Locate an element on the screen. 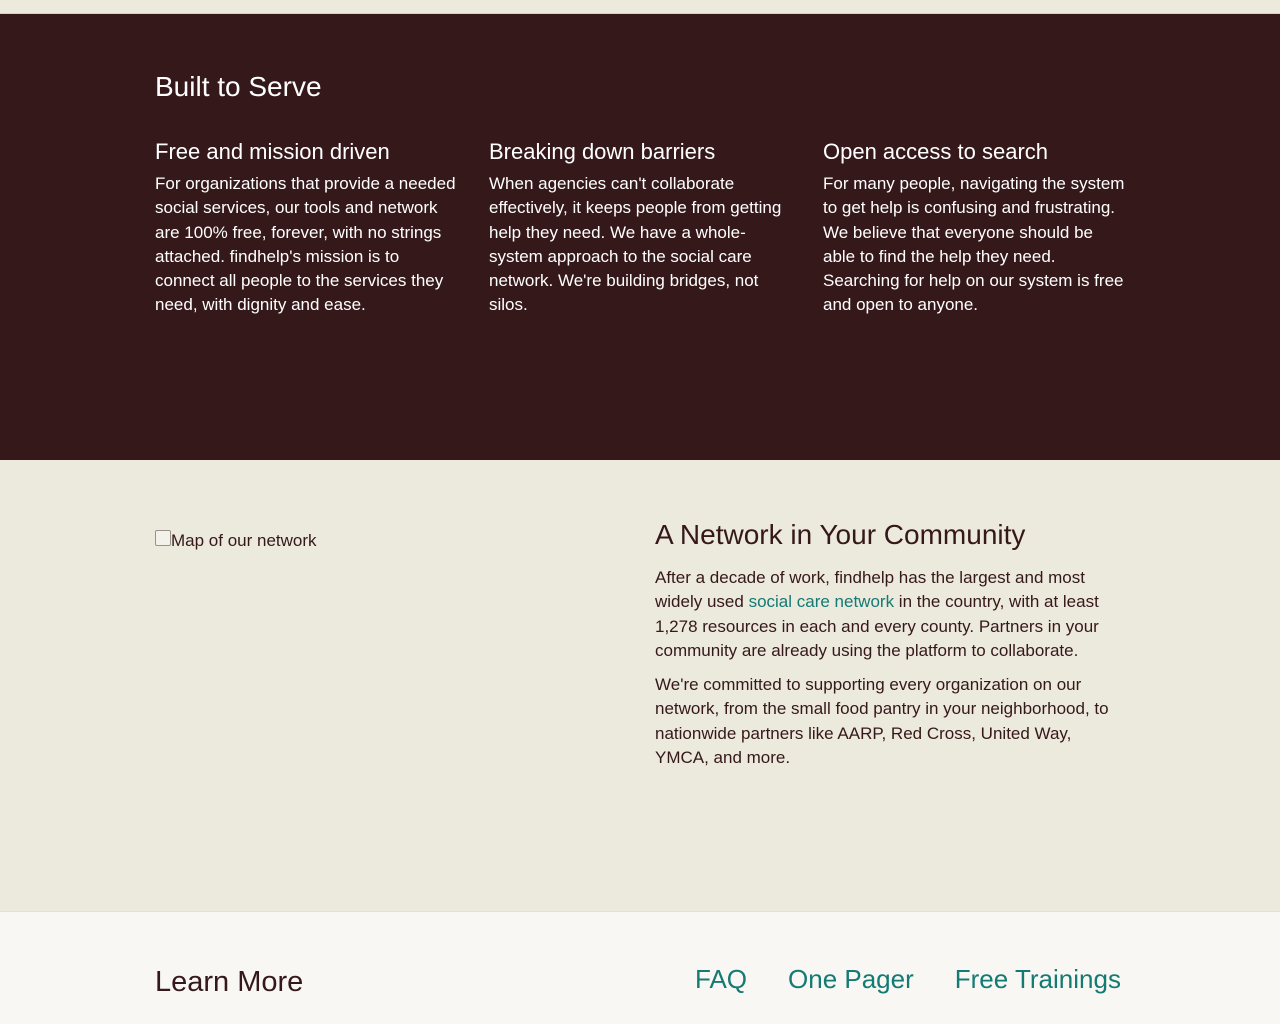  feature-heading: Open access to search is located at coordinates (936, 151).